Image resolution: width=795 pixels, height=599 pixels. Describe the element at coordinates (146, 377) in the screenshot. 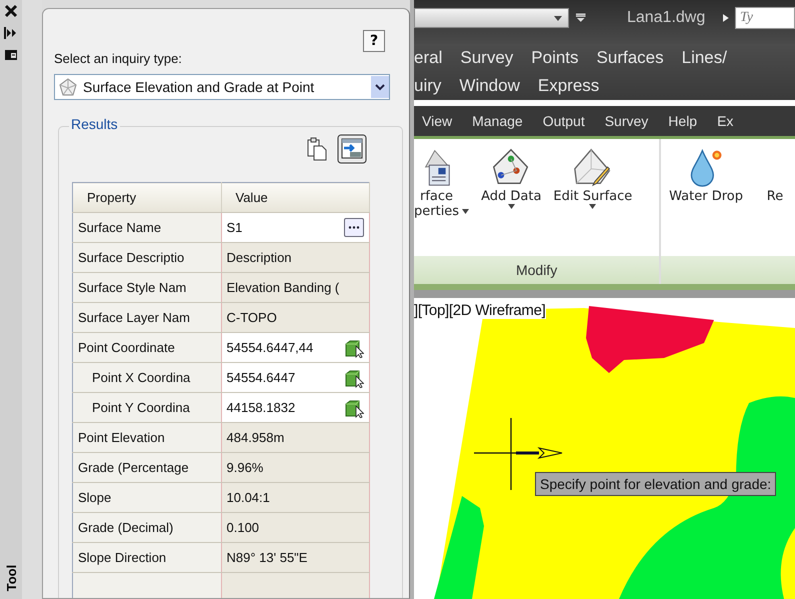

I see `table-cell: Point X Coordina` at that location.